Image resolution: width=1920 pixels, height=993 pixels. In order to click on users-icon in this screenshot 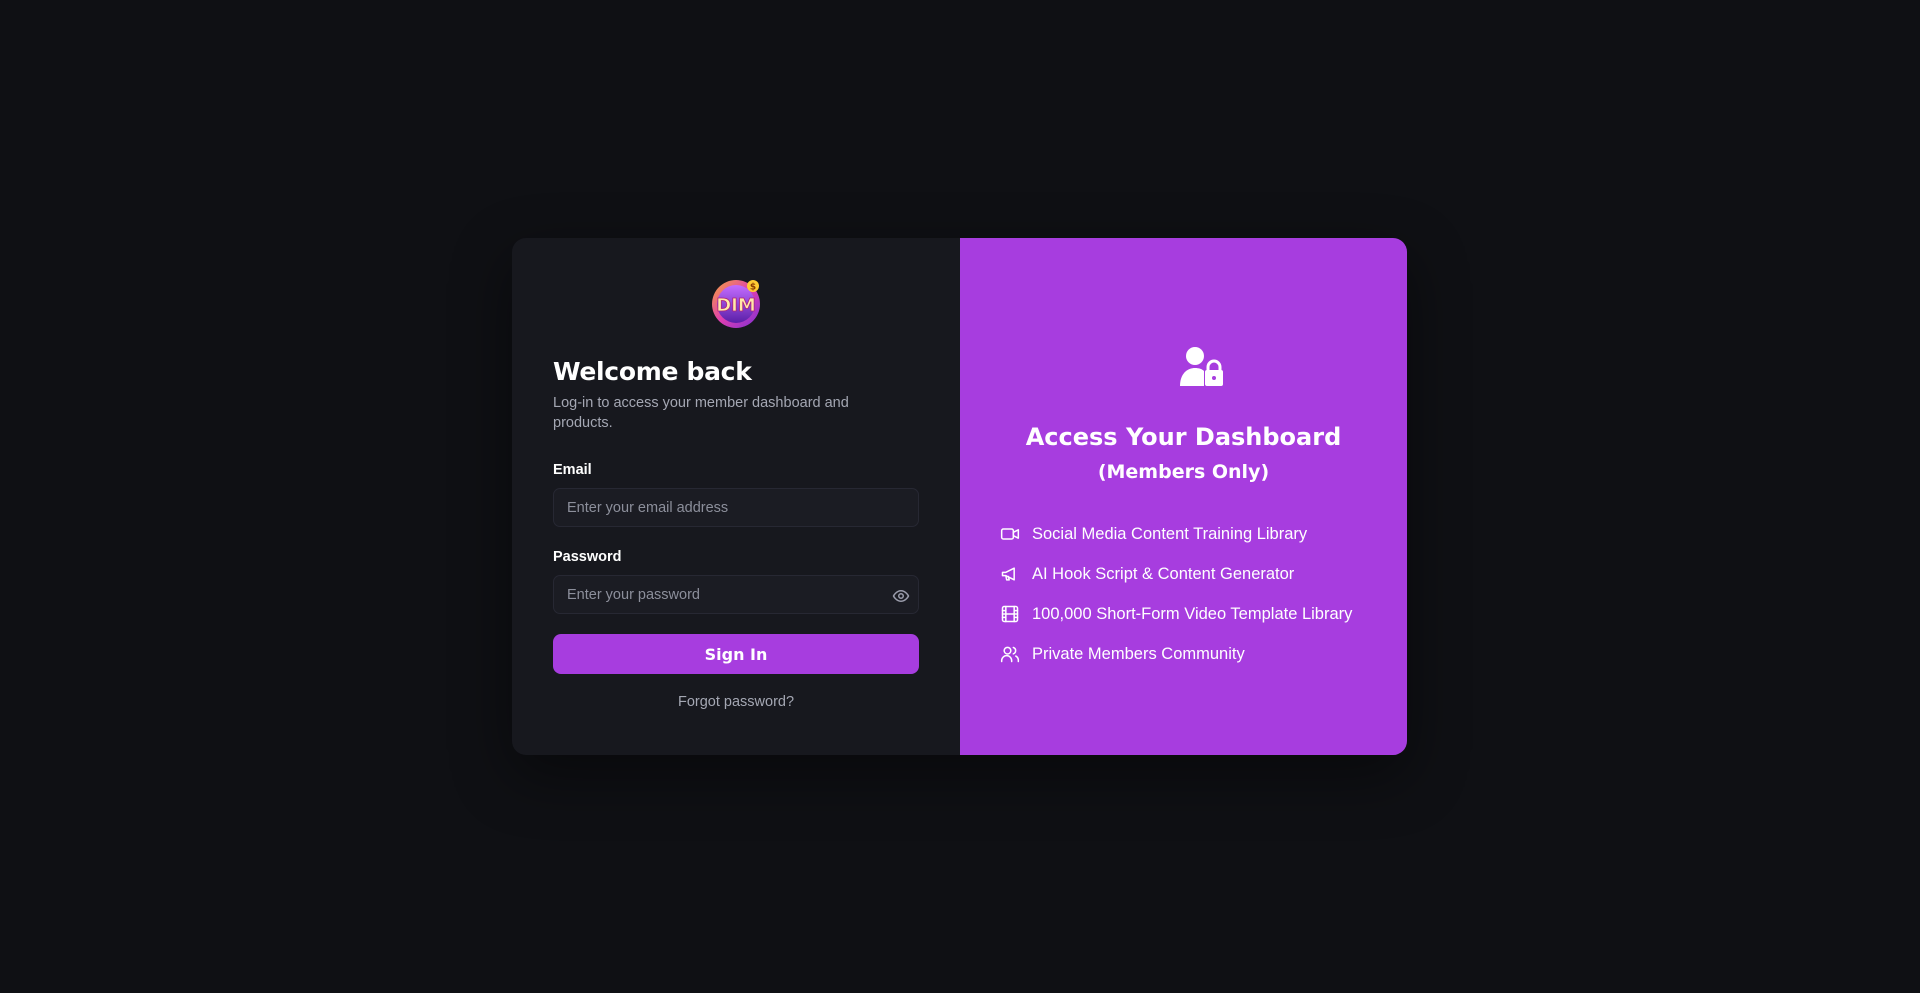, I will do `click(1010, 654)`.